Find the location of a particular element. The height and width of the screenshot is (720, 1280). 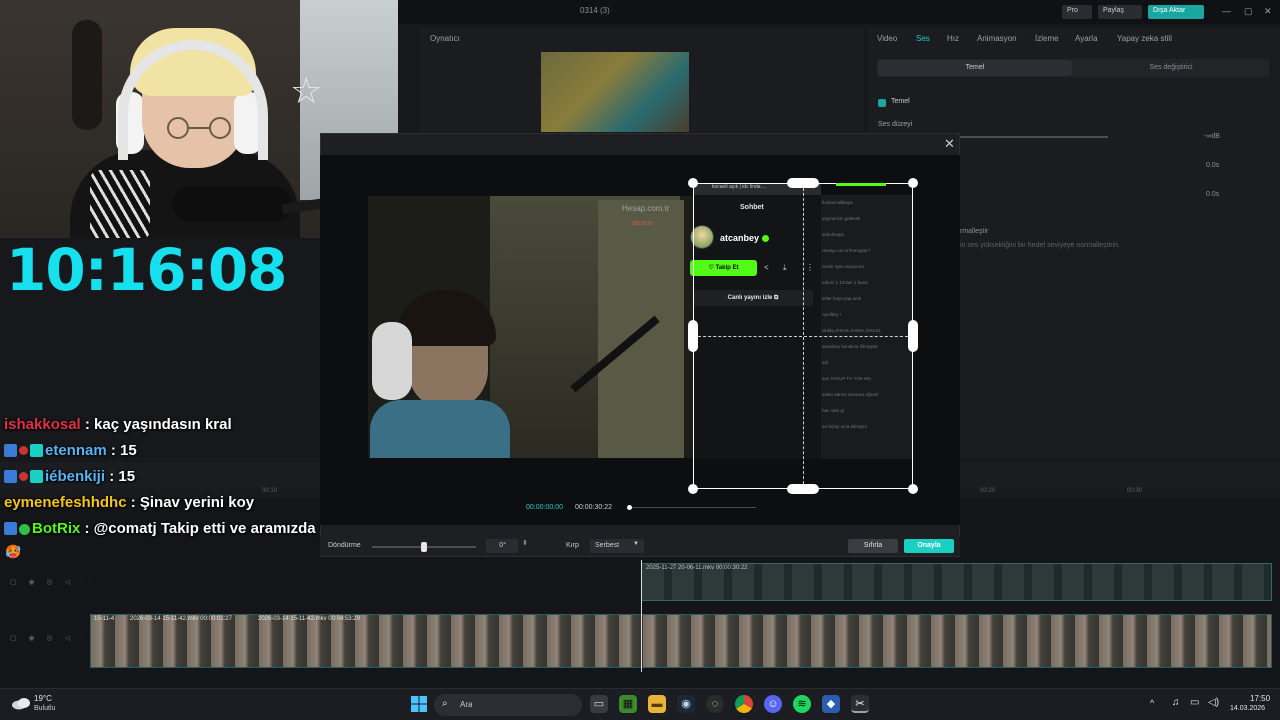

tab-ai-style: Yapay zeka stili is located at coordinates (1144, 38).